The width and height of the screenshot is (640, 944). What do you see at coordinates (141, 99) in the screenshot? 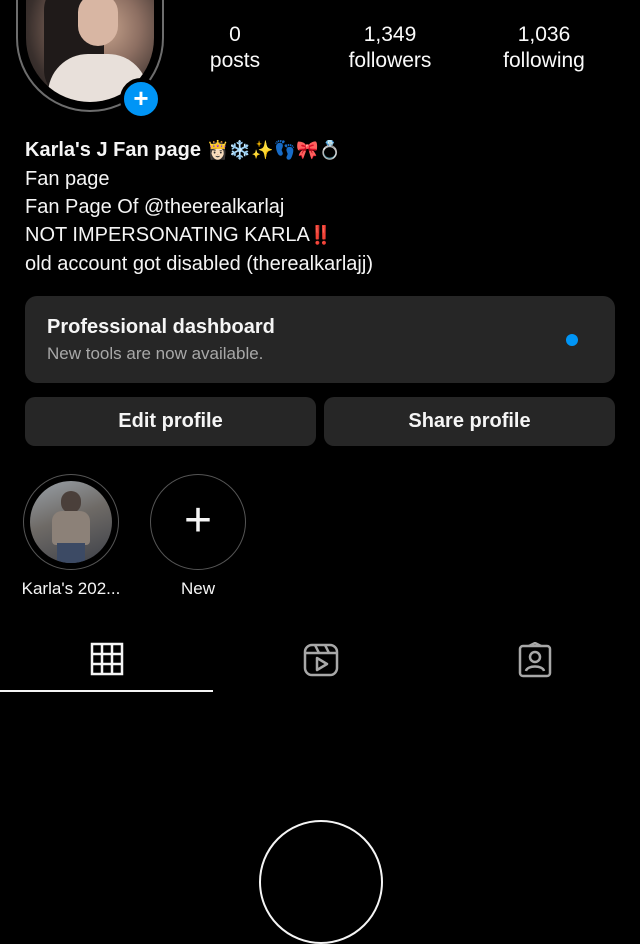
I see `add-story-plus-icon: +` at bounding box center [141, 99].